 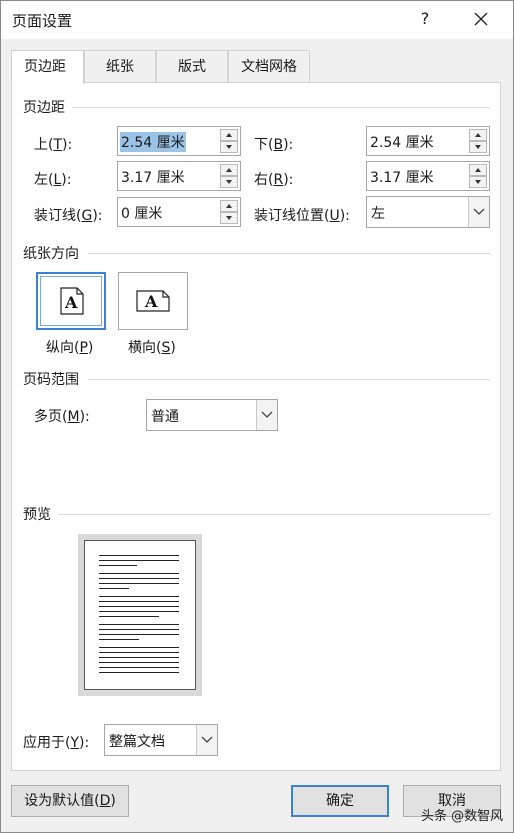 I want to click on left-margin-label: 左(L):, so click(x=53, y=180).